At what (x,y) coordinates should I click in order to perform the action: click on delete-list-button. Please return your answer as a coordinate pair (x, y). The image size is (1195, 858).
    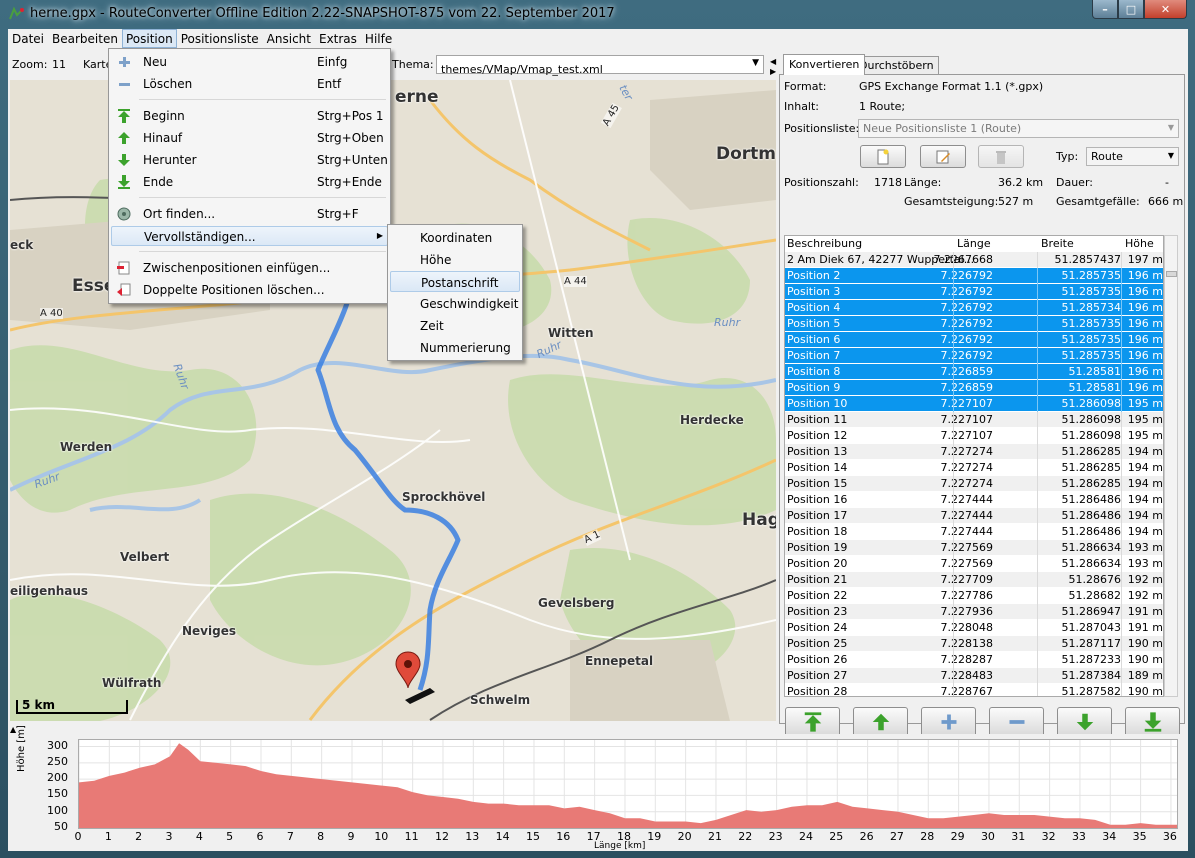
    Looking at the image, I should click on (1001, 156).